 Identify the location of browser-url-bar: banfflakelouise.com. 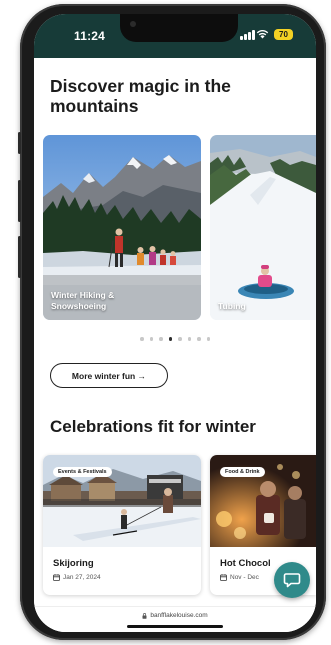
(175, 619).